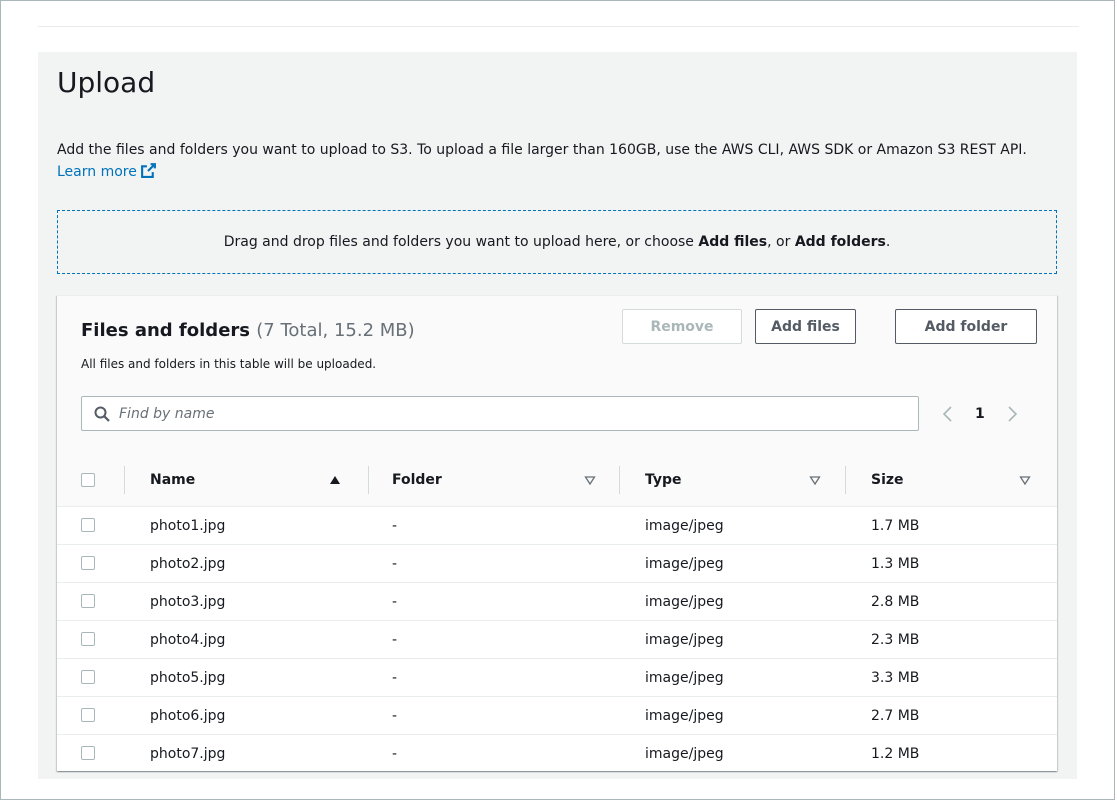  Describe the element at coordinates (88, 480) in the screenshot. I see `select-all-checkbox` at that location.